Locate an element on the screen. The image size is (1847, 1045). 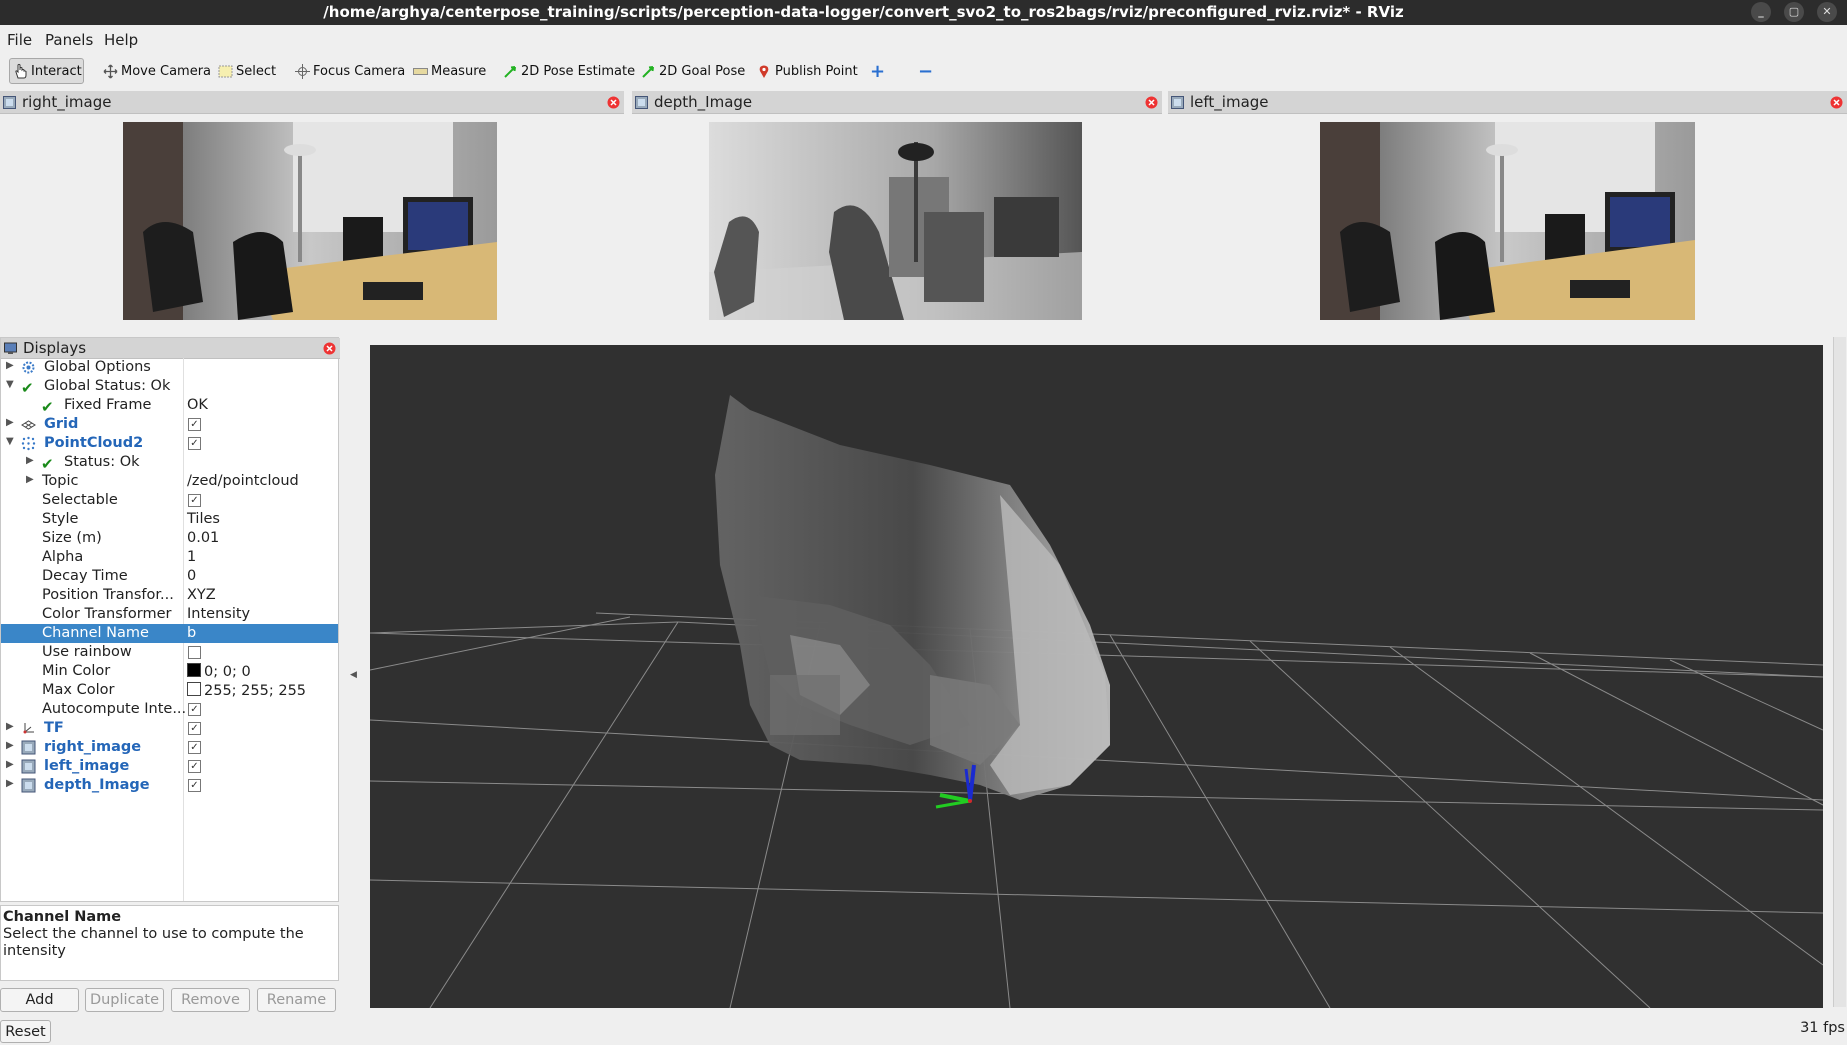
menu-file: File is located at coordinates (19, 40).